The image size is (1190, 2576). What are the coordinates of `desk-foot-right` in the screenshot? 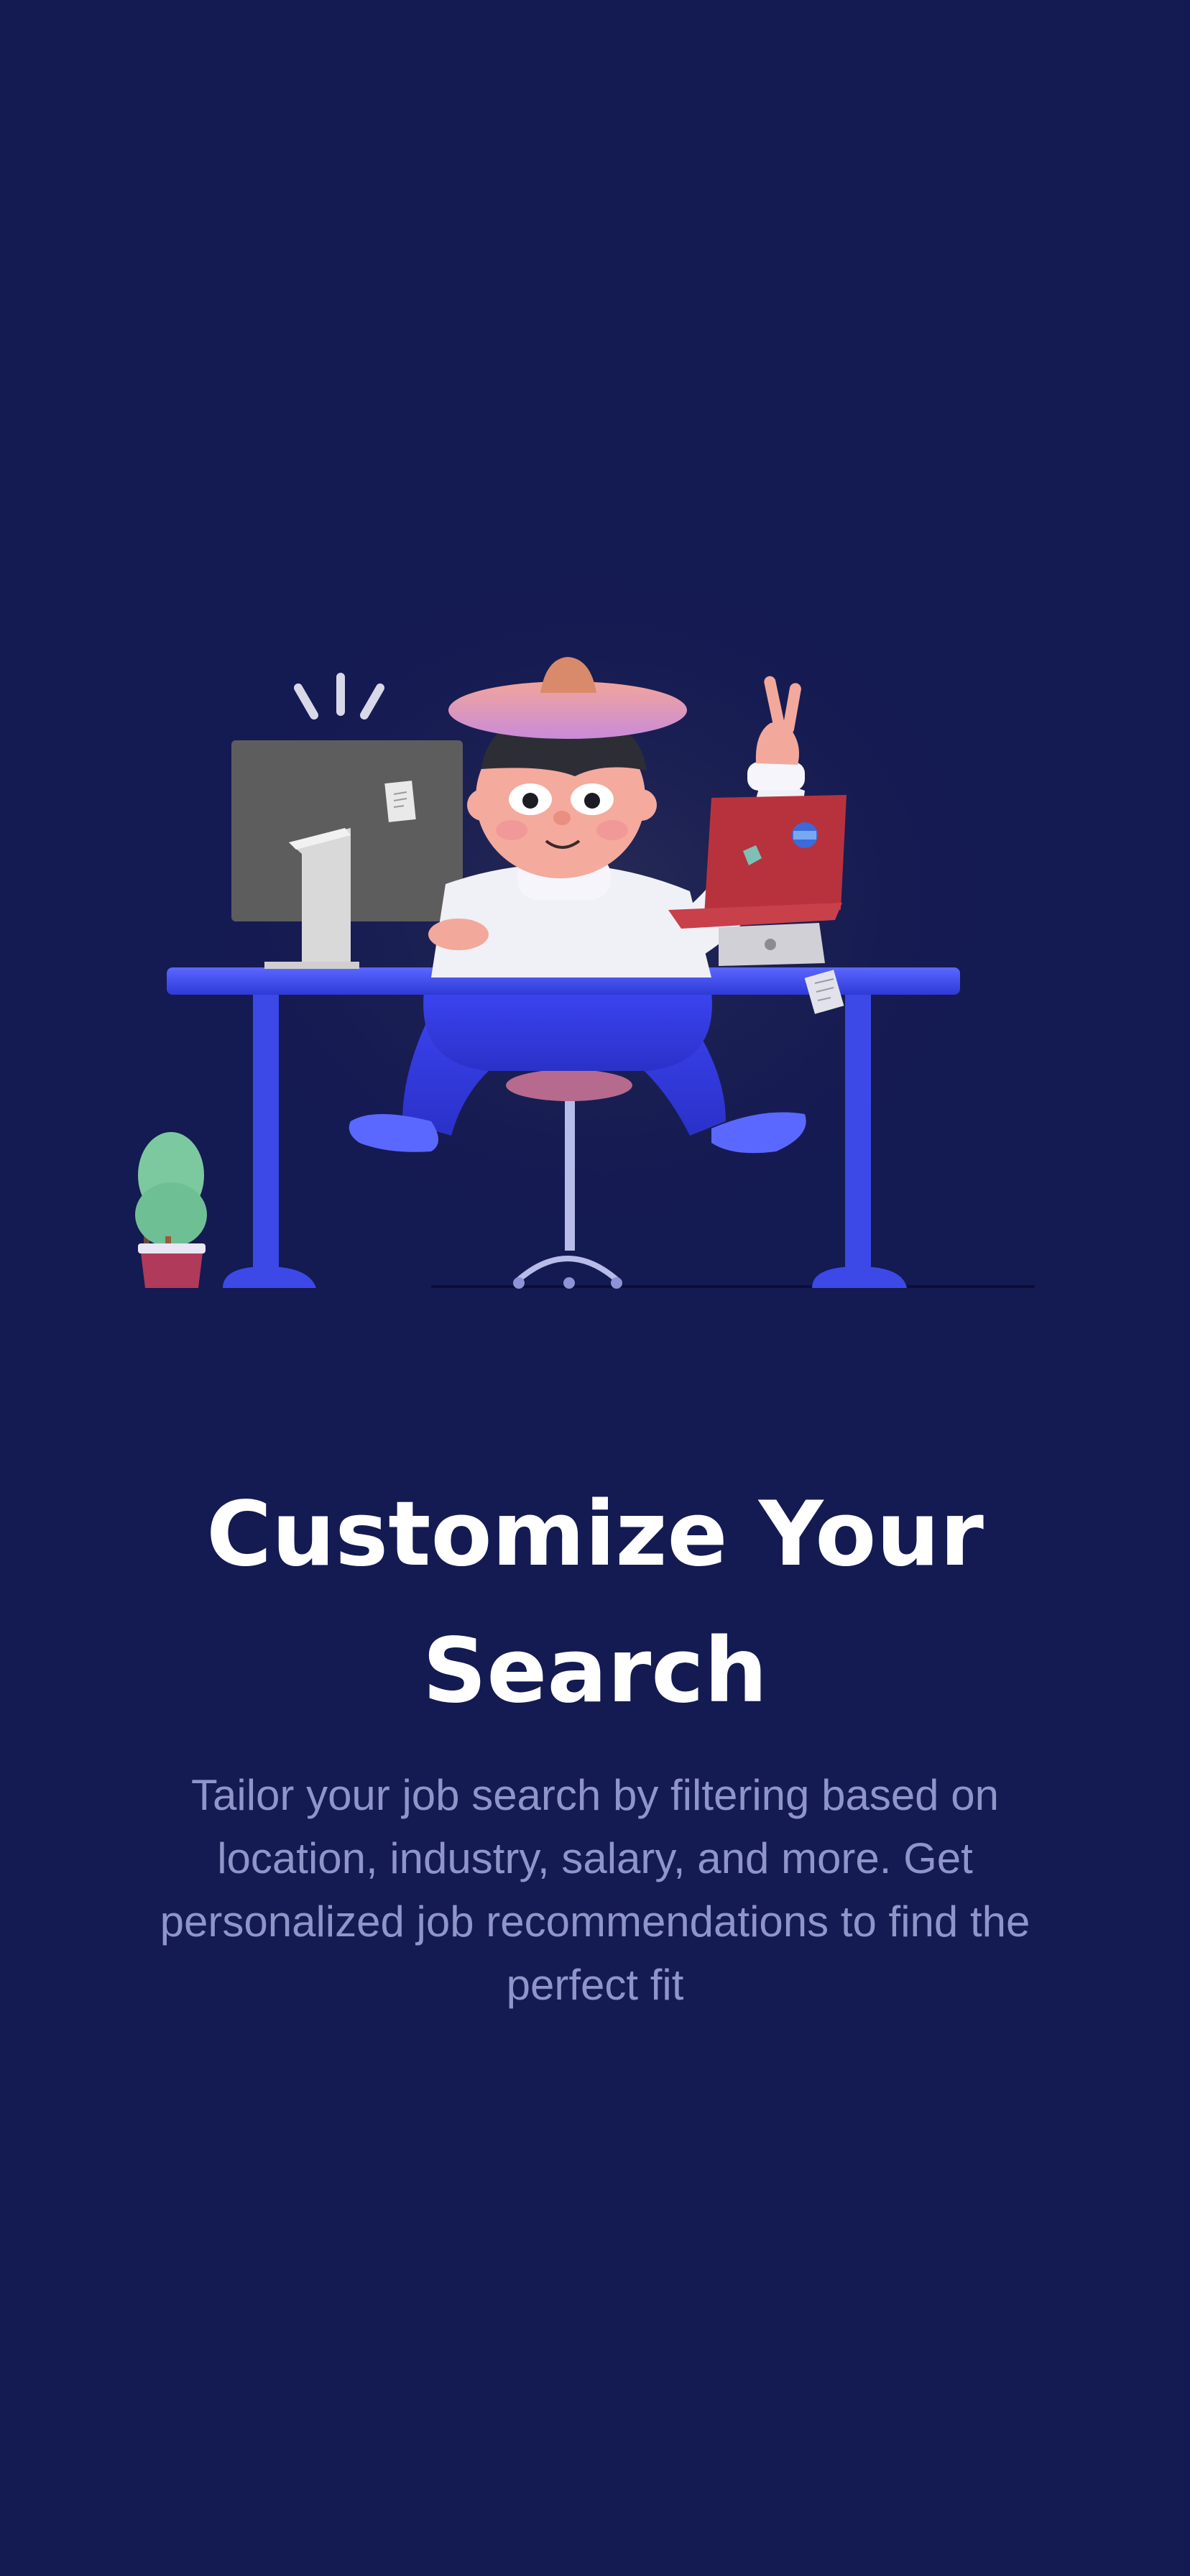 It's located at (859, 1277).